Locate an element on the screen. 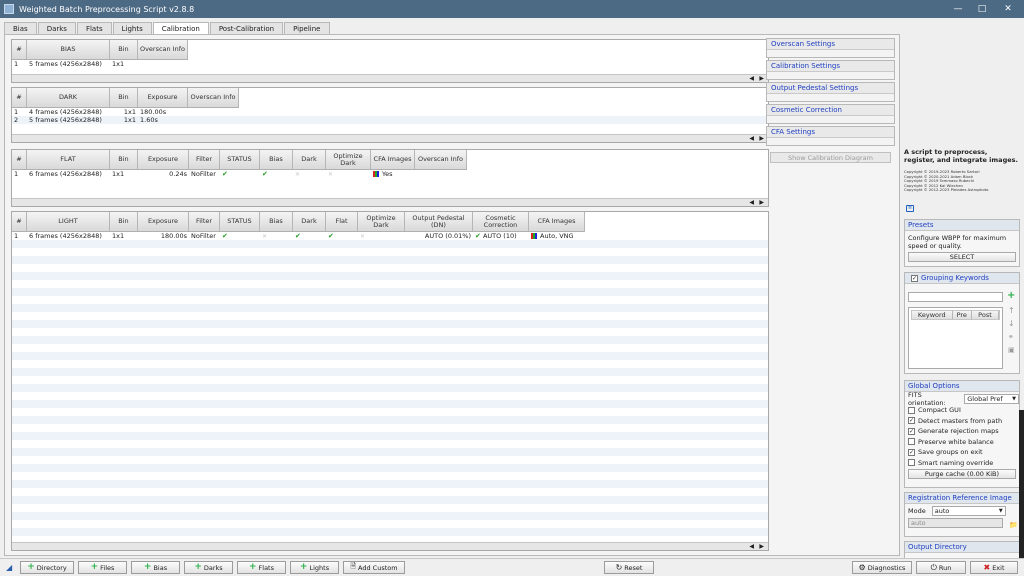 The image size is (1024, 576). show-calibration-diagram-button: Show Calibration Diagram is located at coordinates (830, 157).